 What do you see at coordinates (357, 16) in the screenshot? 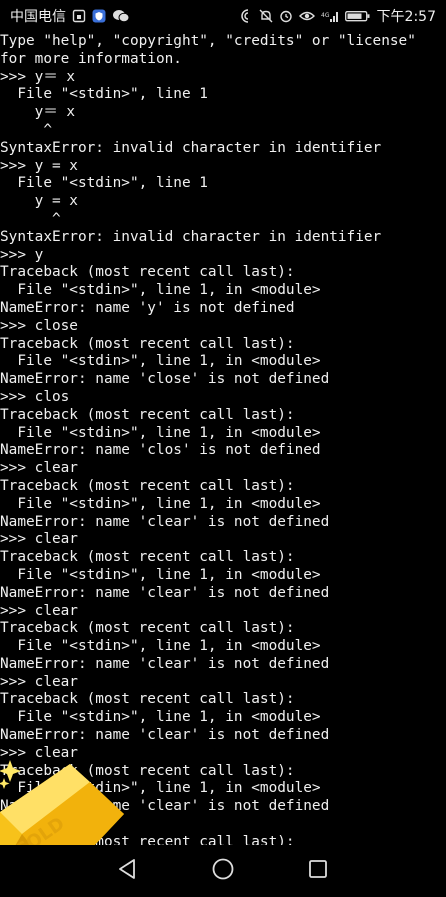
I see `battery-icon` at bounding box center [357, 16].